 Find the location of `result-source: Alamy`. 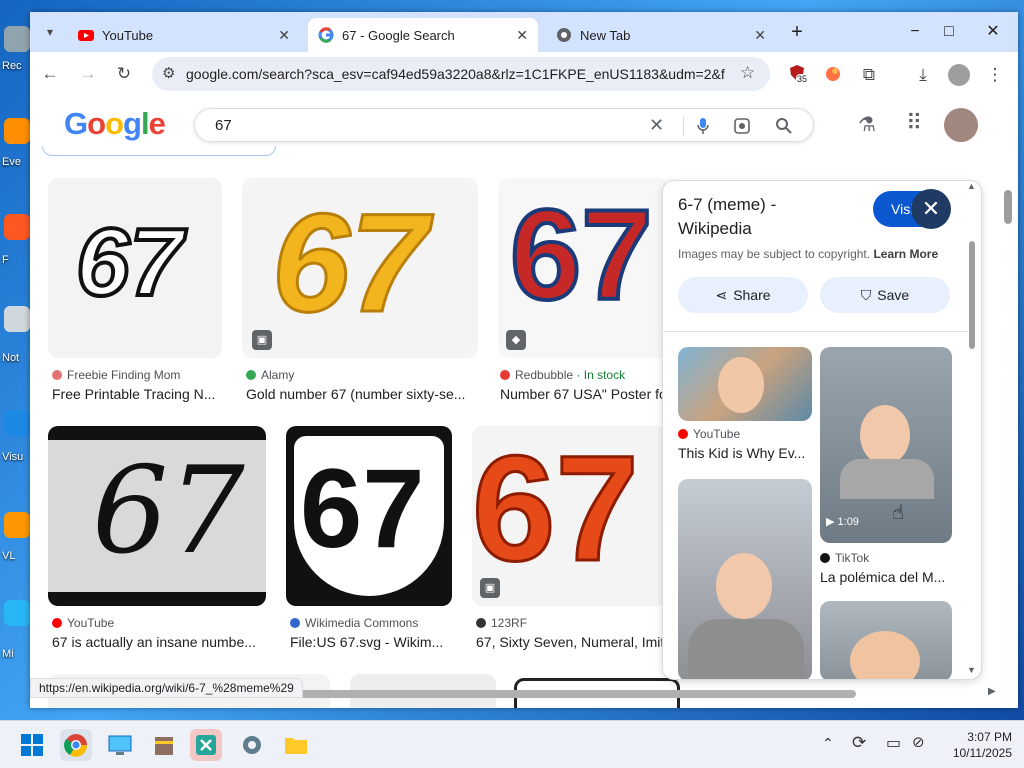

result-source: Alamy is located at coordinates (270, 375).